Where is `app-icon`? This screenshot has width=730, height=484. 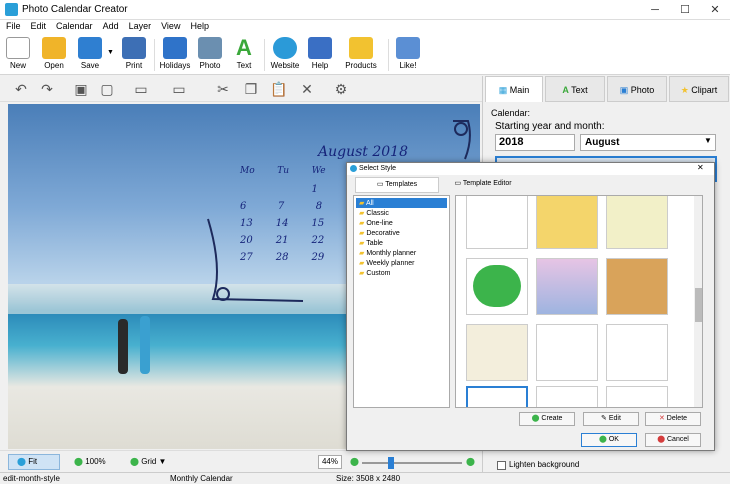
app-icon is located at coordinates (11, 9).